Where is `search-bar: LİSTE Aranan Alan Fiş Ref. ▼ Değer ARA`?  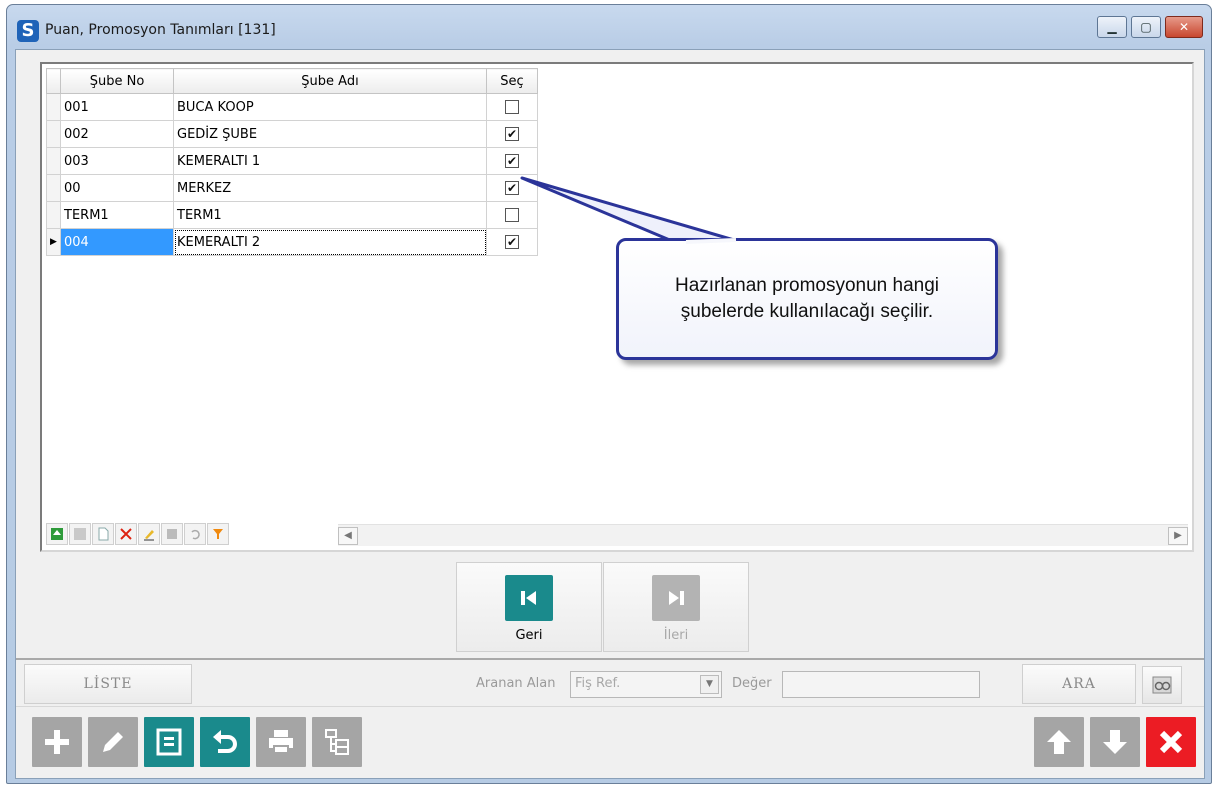 search-bar: LİSTE Aranan Alan Fiş Ref. ▼ Değer ARA is located at coordinates (610, 681).